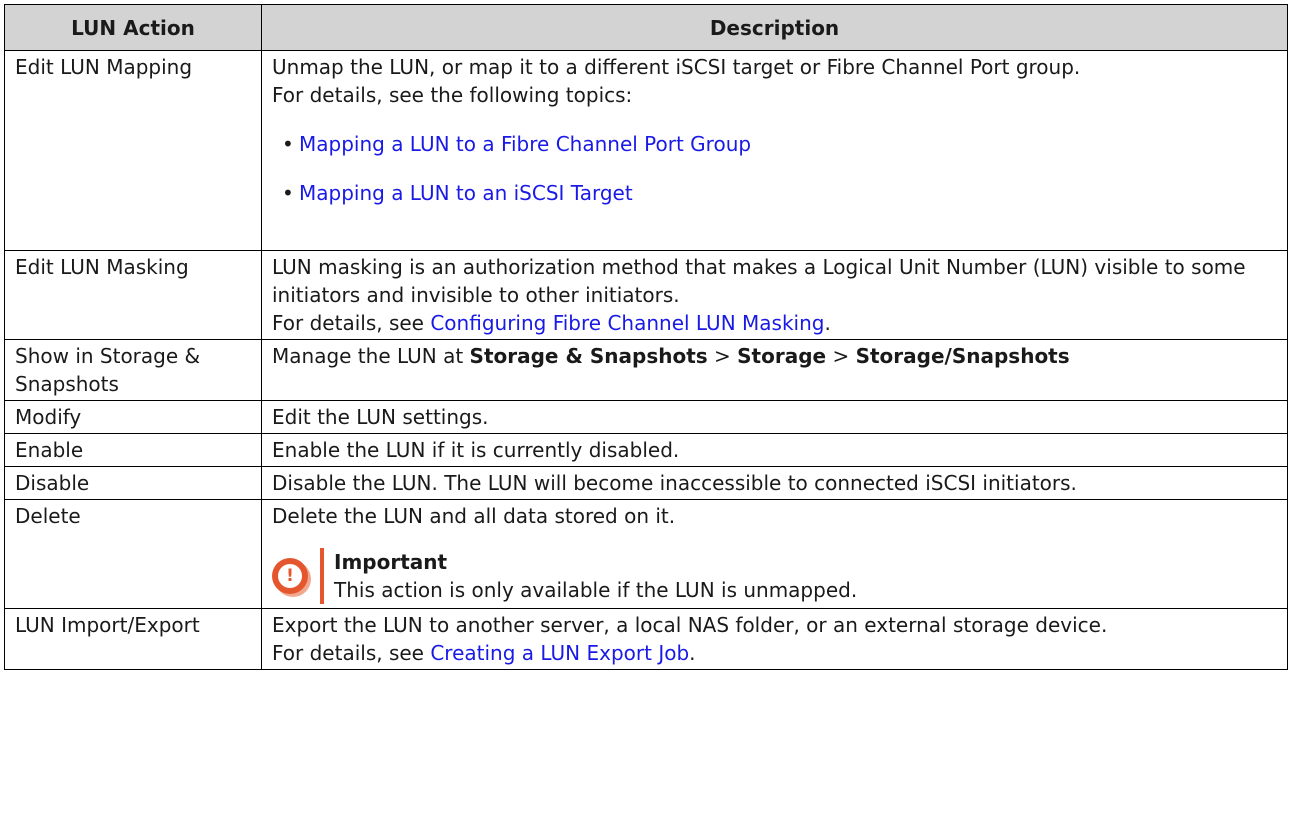 Image resolution: width=1291 pixels, height=832 pixels. What do you see at coordinates (133, 483) in the screenshot?
I see `action-cell: Disable` at bounding box center [133, 483].